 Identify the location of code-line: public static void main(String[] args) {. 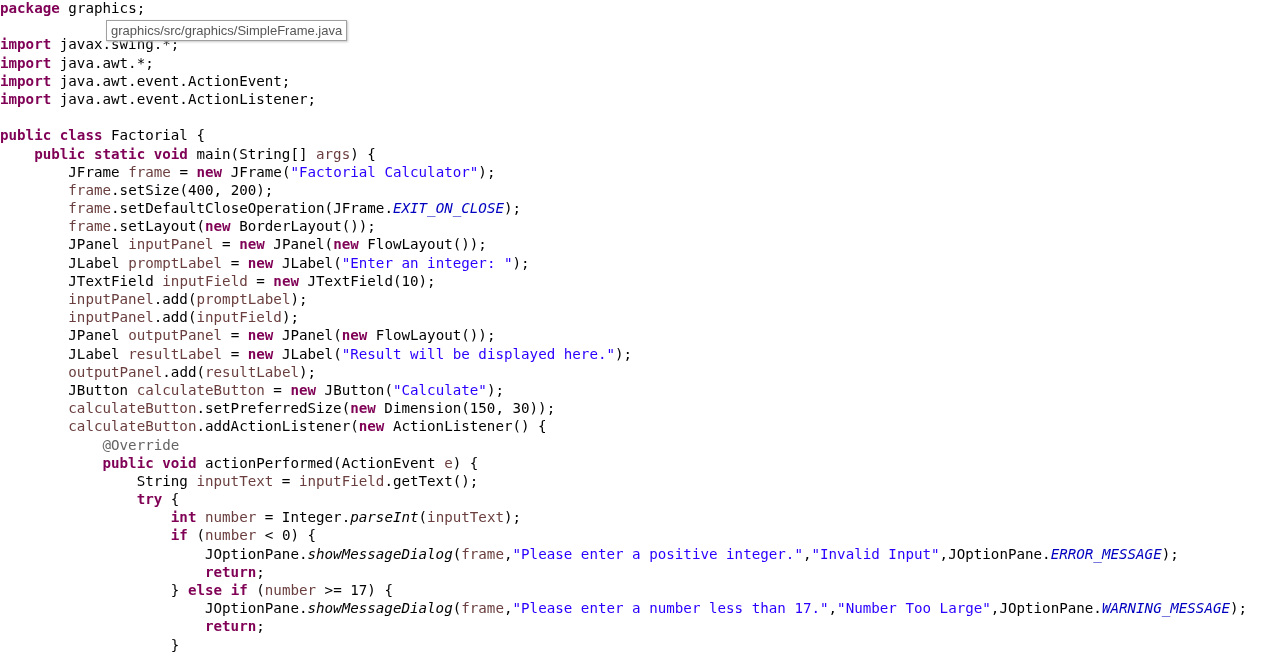
(205, 153).